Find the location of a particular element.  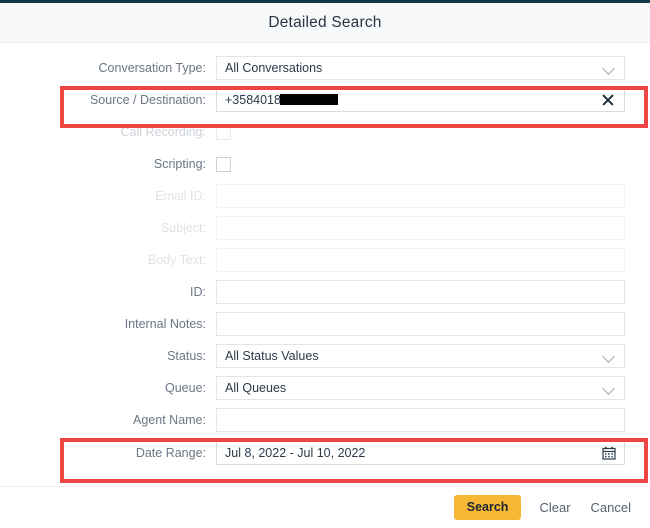

form-row-conversation-type: Conversation Type: All Conversations is located at coordinates (325, 68).